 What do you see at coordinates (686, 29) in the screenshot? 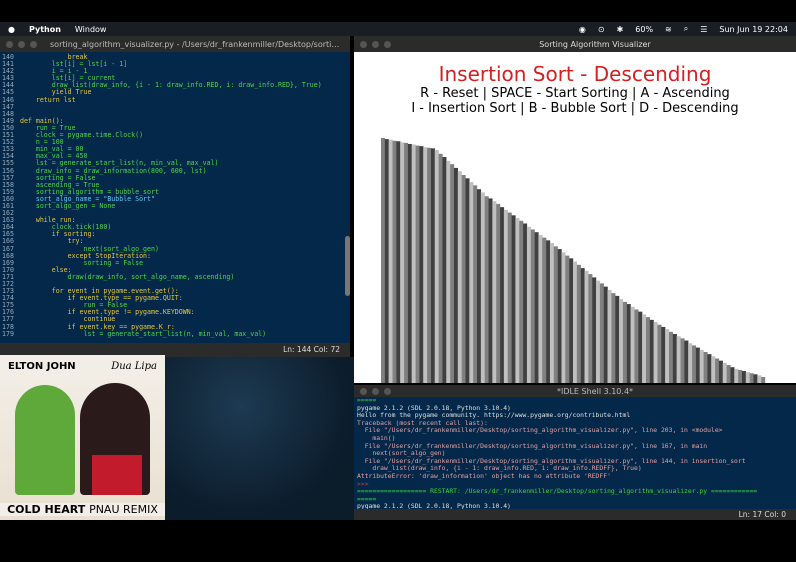
I see `search-icon: ⌕` at bounding box center [686, 29].